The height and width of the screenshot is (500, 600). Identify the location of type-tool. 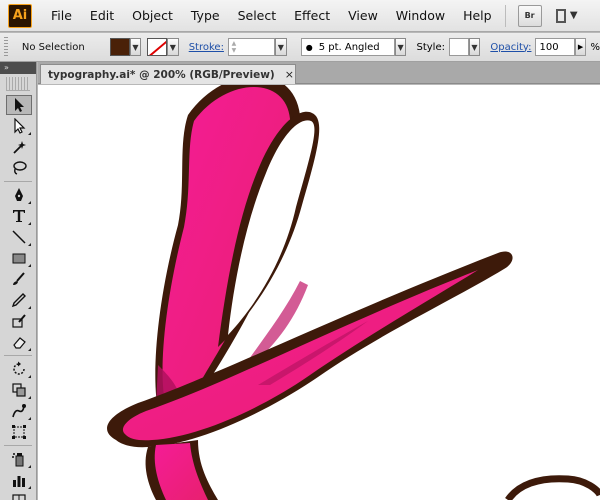
(19, 216).